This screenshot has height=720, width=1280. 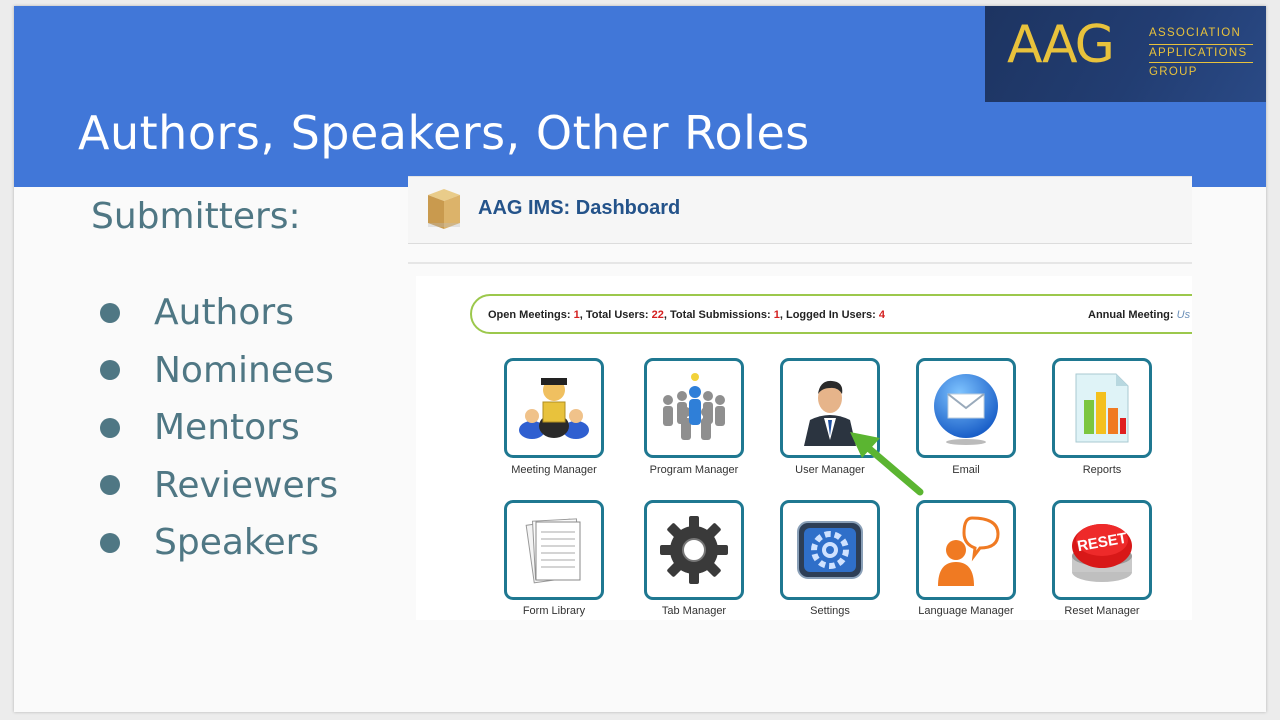 I want to click on reset-manager-tile: RESET, so click(x=1102, y=550).